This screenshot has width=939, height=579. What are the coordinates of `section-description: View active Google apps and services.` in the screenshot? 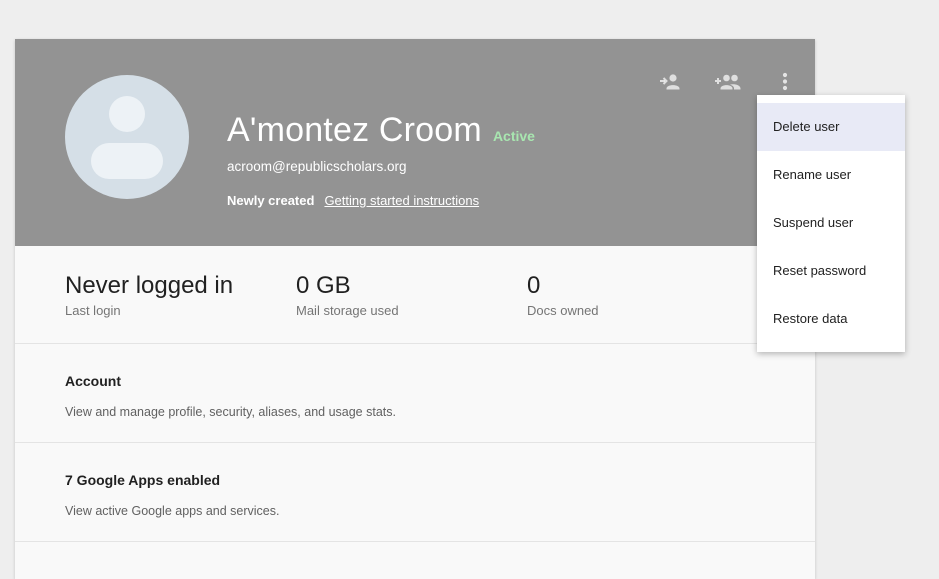 It's located at (172, 511).